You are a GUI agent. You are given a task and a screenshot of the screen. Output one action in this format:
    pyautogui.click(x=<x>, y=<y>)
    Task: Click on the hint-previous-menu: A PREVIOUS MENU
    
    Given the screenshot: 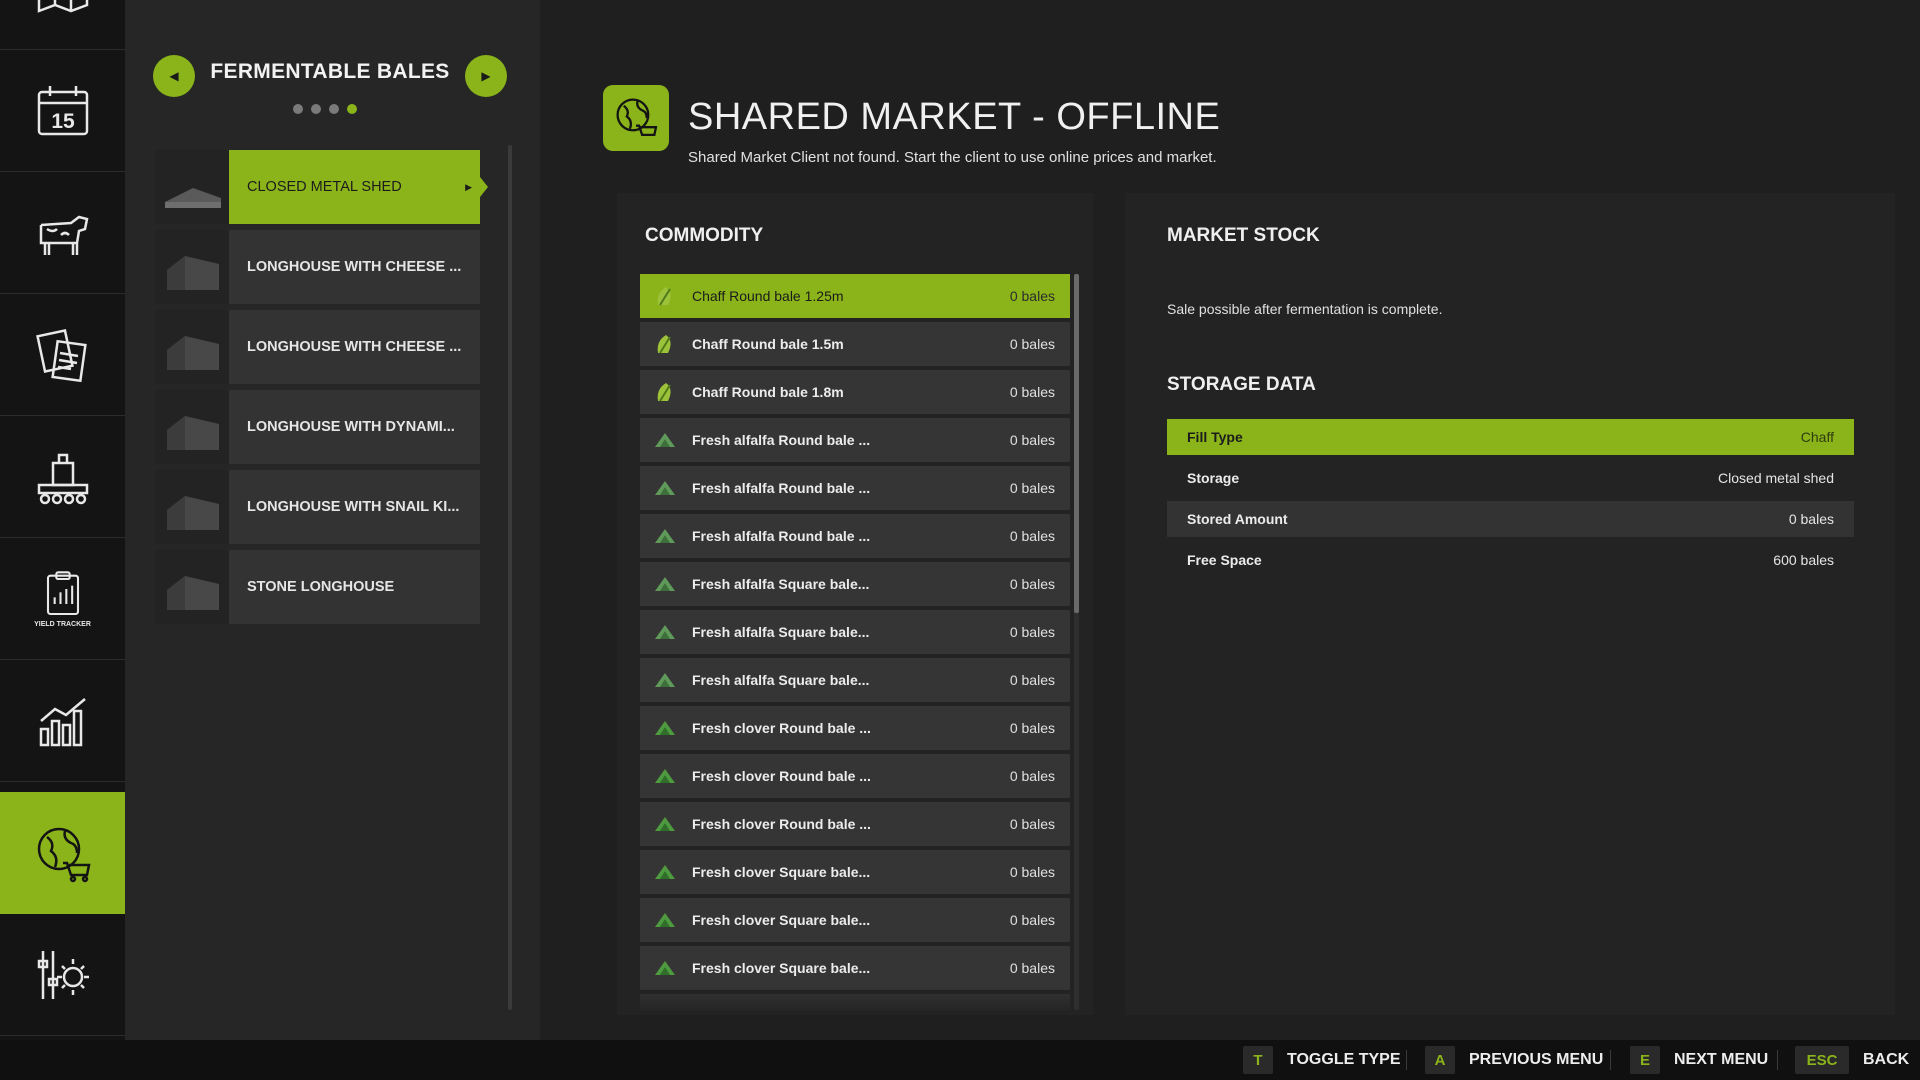 What is the action you would take?
    pyautogui.click(x=1514, y=1060)
    